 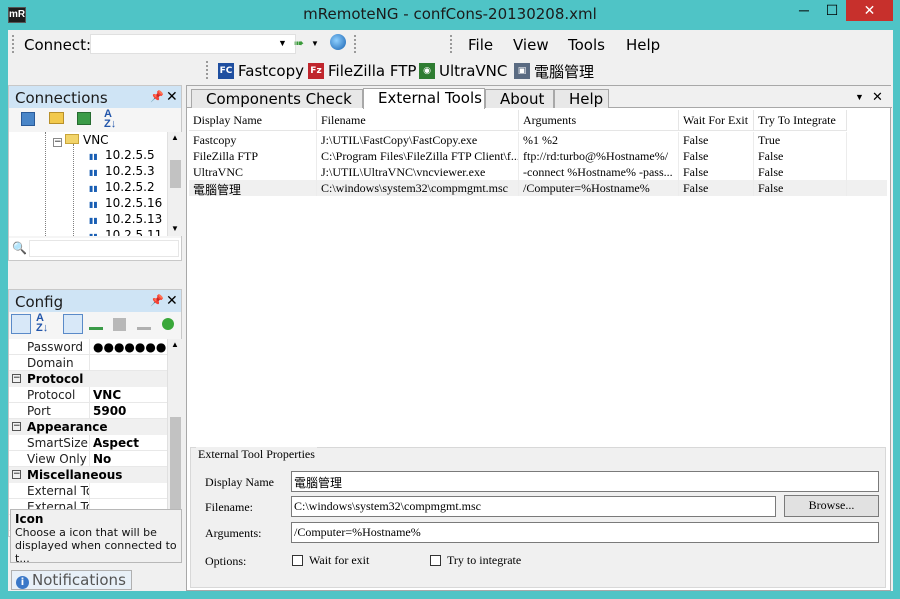 I want to click on property-row: Protocol VNC, so click(x=88, y=395).